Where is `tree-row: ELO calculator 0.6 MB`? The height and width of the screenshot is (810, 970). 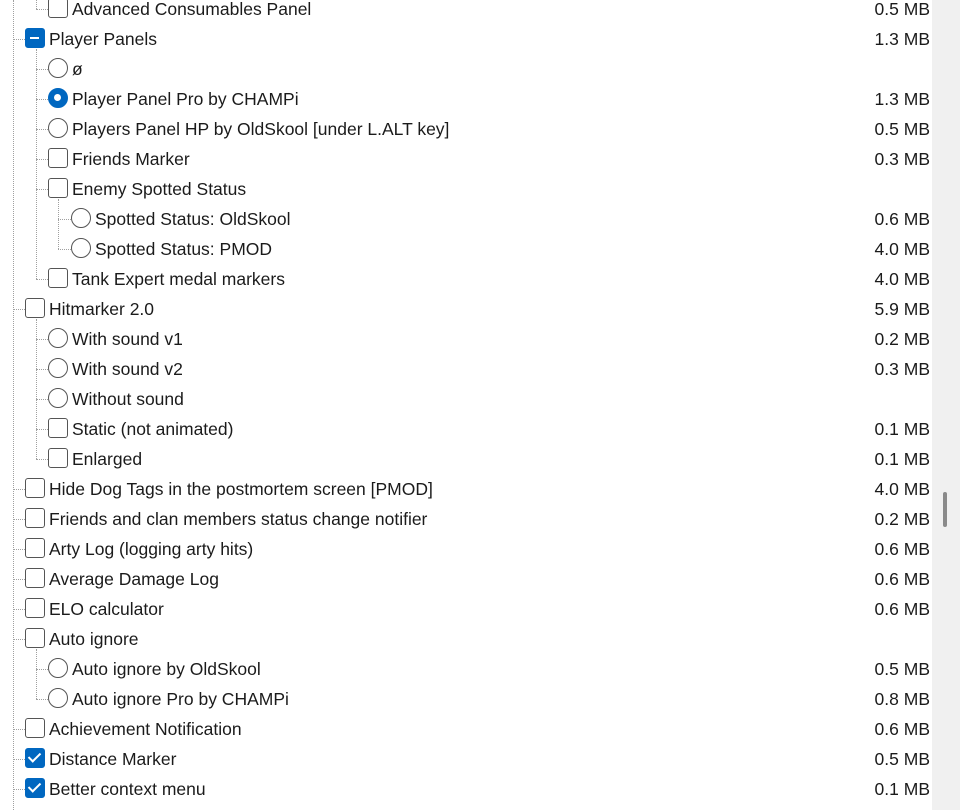
tree-row: ELO calculator 0.6 MB is located at coordinates (466, 609).